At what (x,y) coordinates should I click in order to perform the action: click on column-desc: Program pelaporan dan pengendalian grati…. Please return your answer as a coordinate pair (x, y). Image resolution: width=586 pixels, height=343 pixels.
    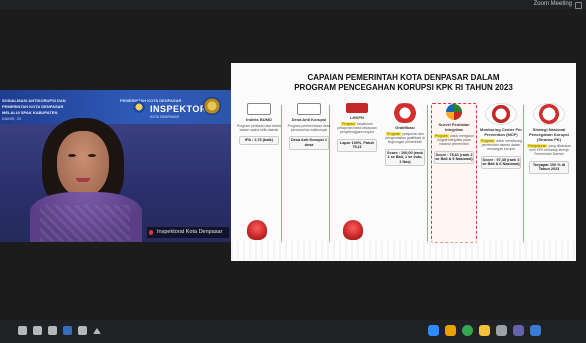
    Looking at the image, I should click on (405, 138).